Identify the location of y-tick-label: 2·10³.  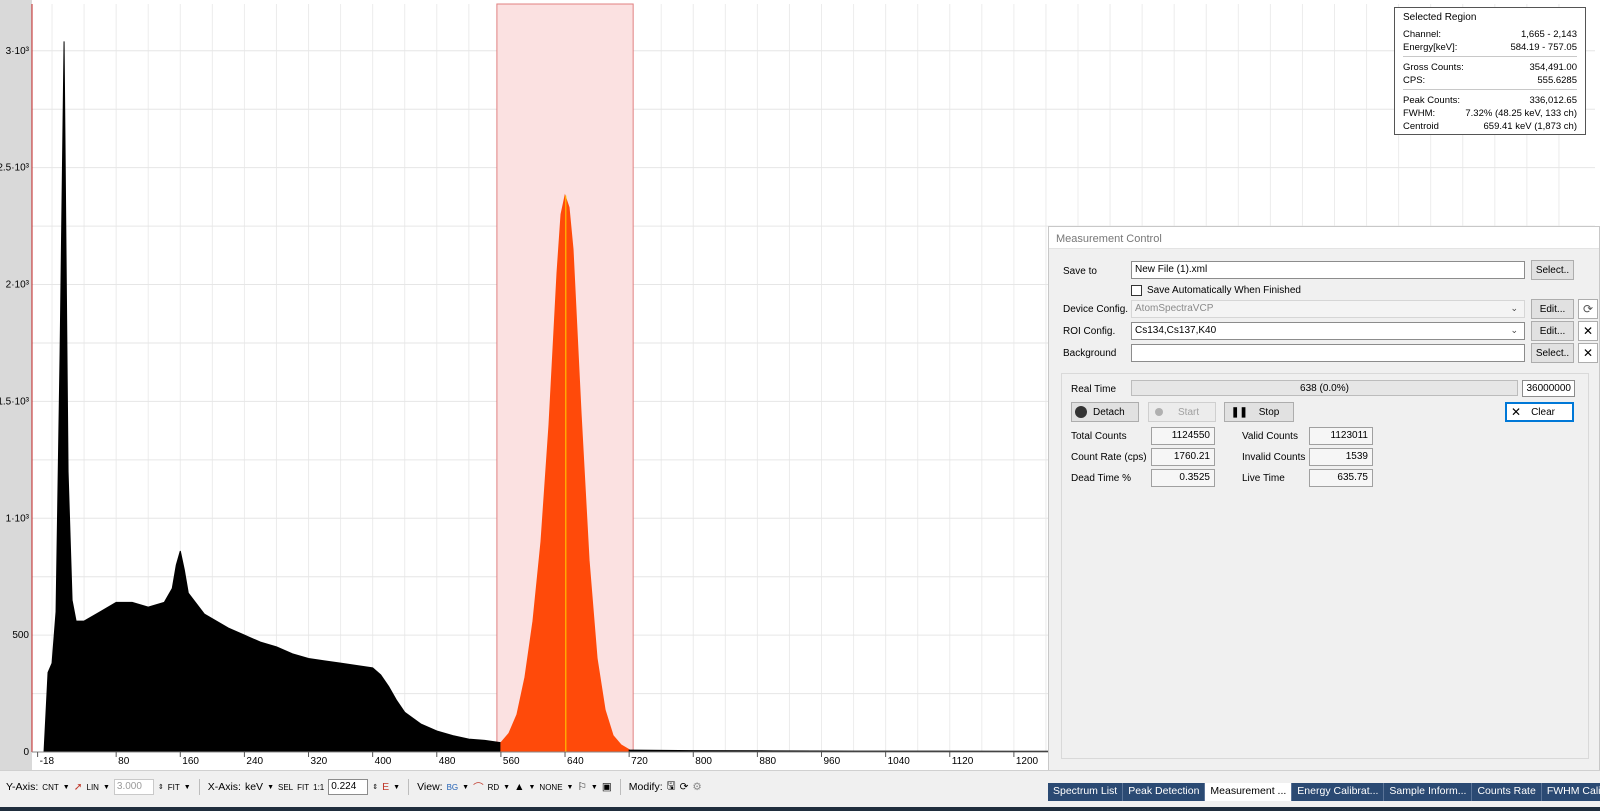
(18, 285).